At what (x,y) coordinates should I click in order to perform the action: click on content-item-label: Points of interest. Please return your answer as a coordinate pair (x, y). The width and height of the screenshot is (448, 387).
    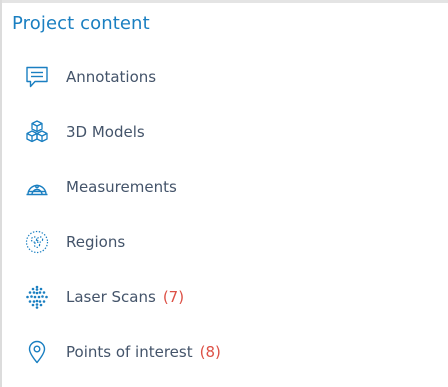
    Looking at the image, I should click on (129, 352).